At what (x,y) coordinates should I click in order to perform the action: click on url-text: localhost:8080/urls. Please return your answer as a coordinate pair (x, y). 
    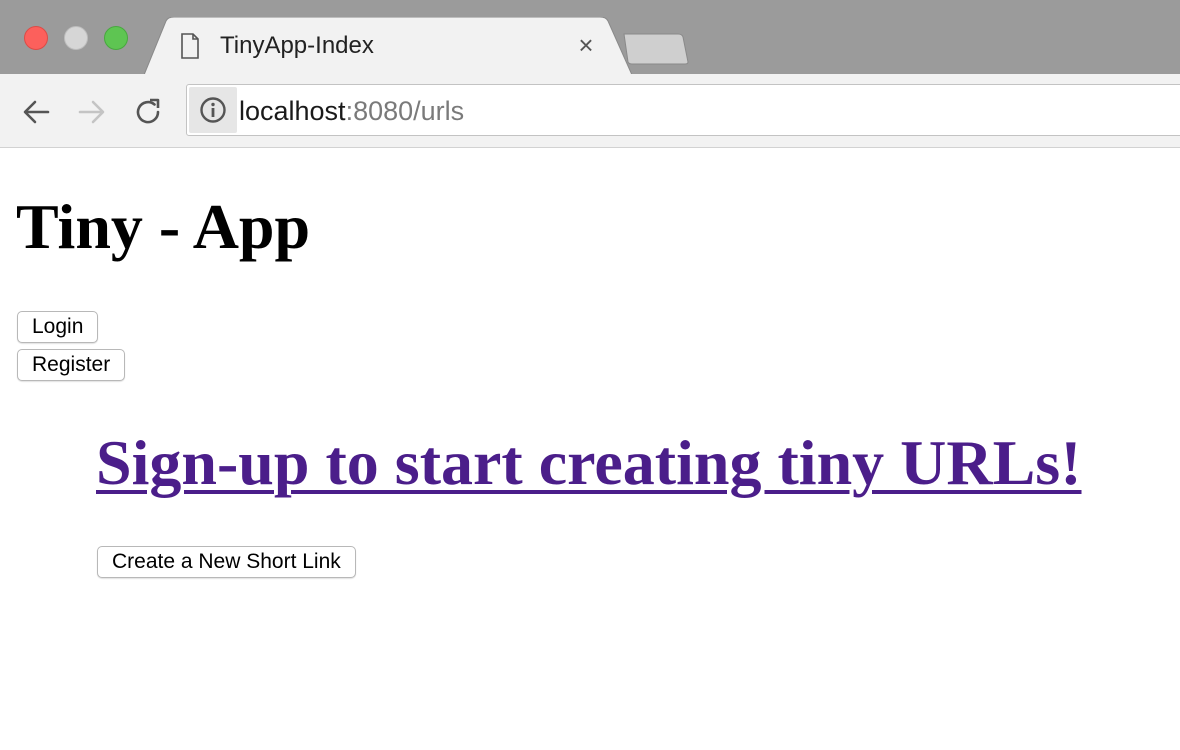
    Looking at the image, I should click on (351, 111).